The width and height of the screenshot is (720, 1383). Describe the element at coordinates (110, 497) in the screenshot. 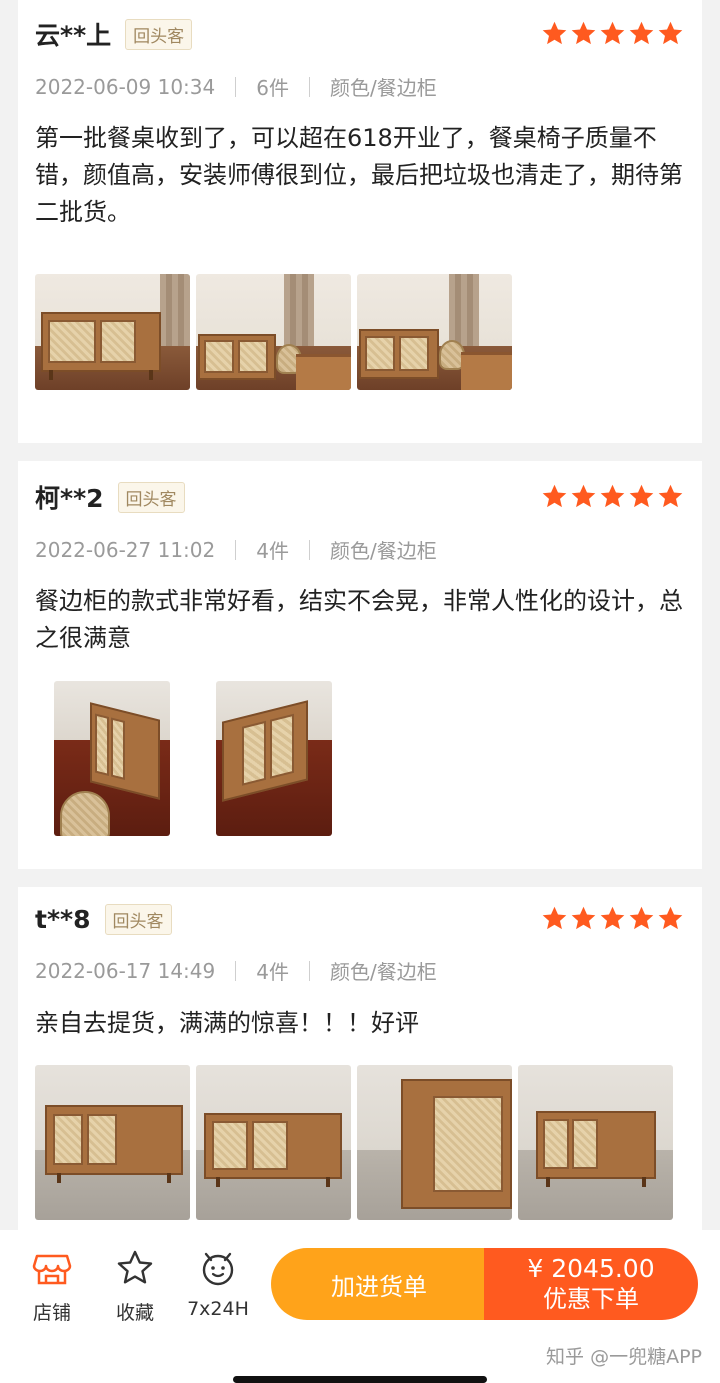

I see `review-header: 柯**2 回头客` at that location.